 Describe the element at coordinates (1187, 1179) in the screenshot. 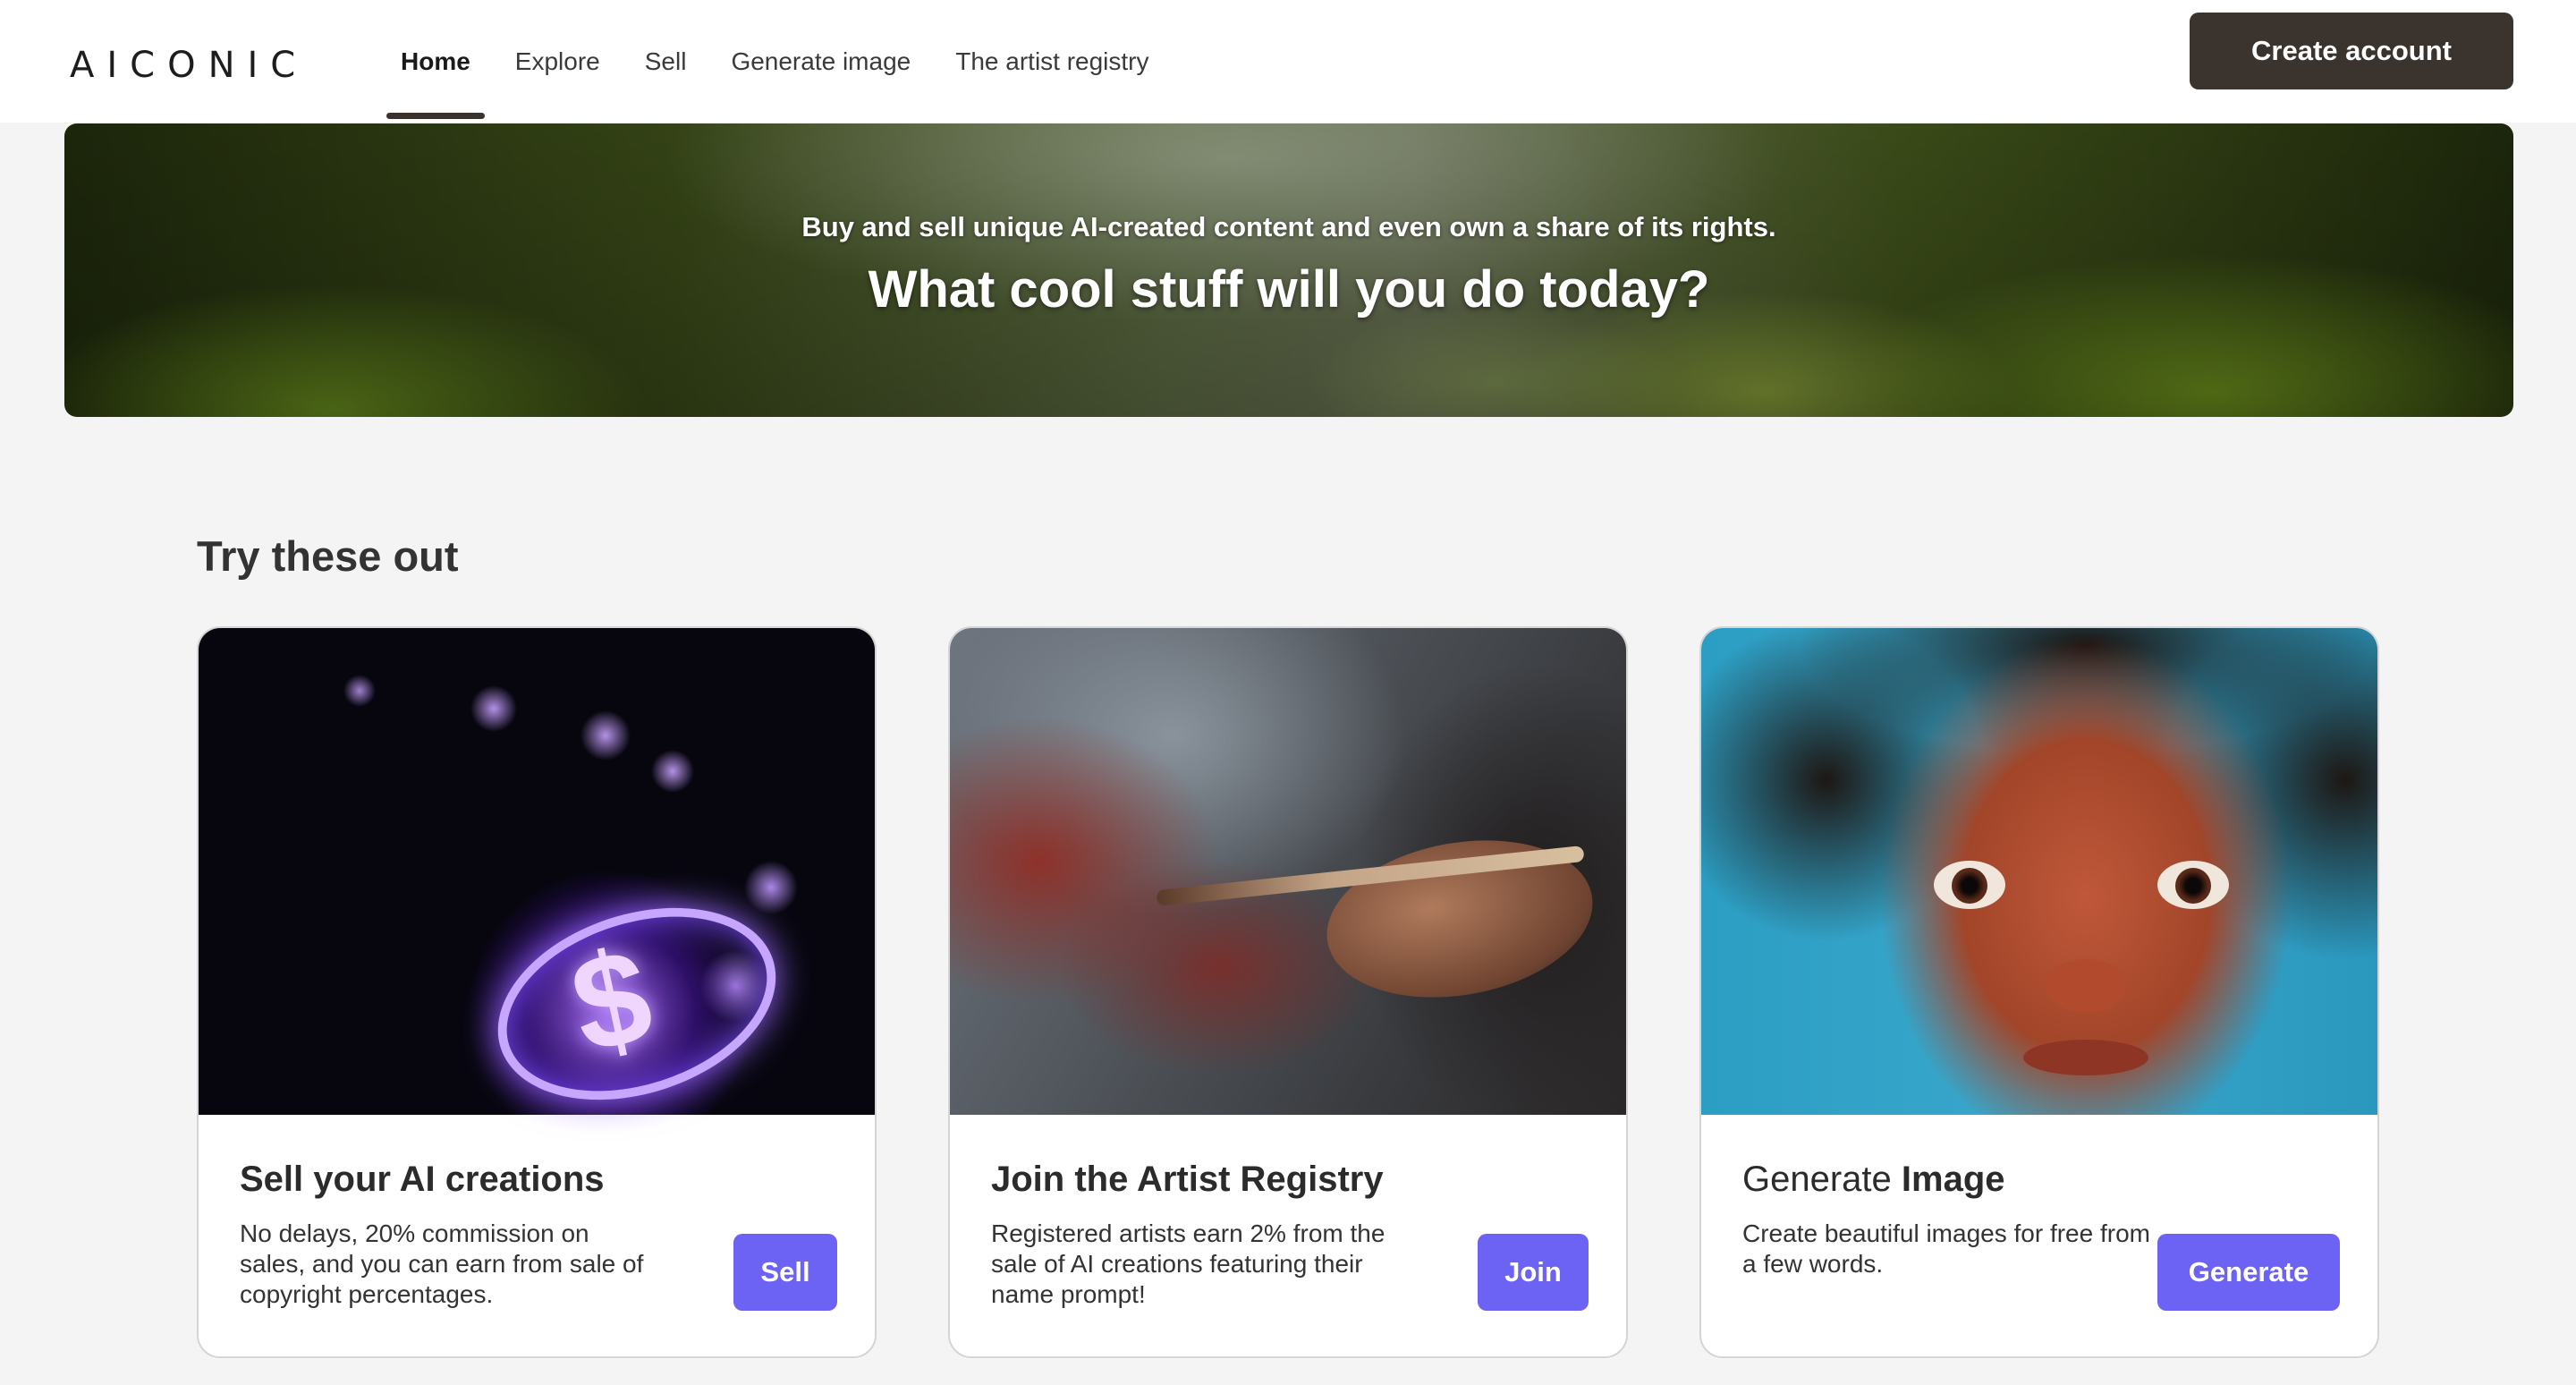

I see `card-title: Join the Artist Registry` at that location.